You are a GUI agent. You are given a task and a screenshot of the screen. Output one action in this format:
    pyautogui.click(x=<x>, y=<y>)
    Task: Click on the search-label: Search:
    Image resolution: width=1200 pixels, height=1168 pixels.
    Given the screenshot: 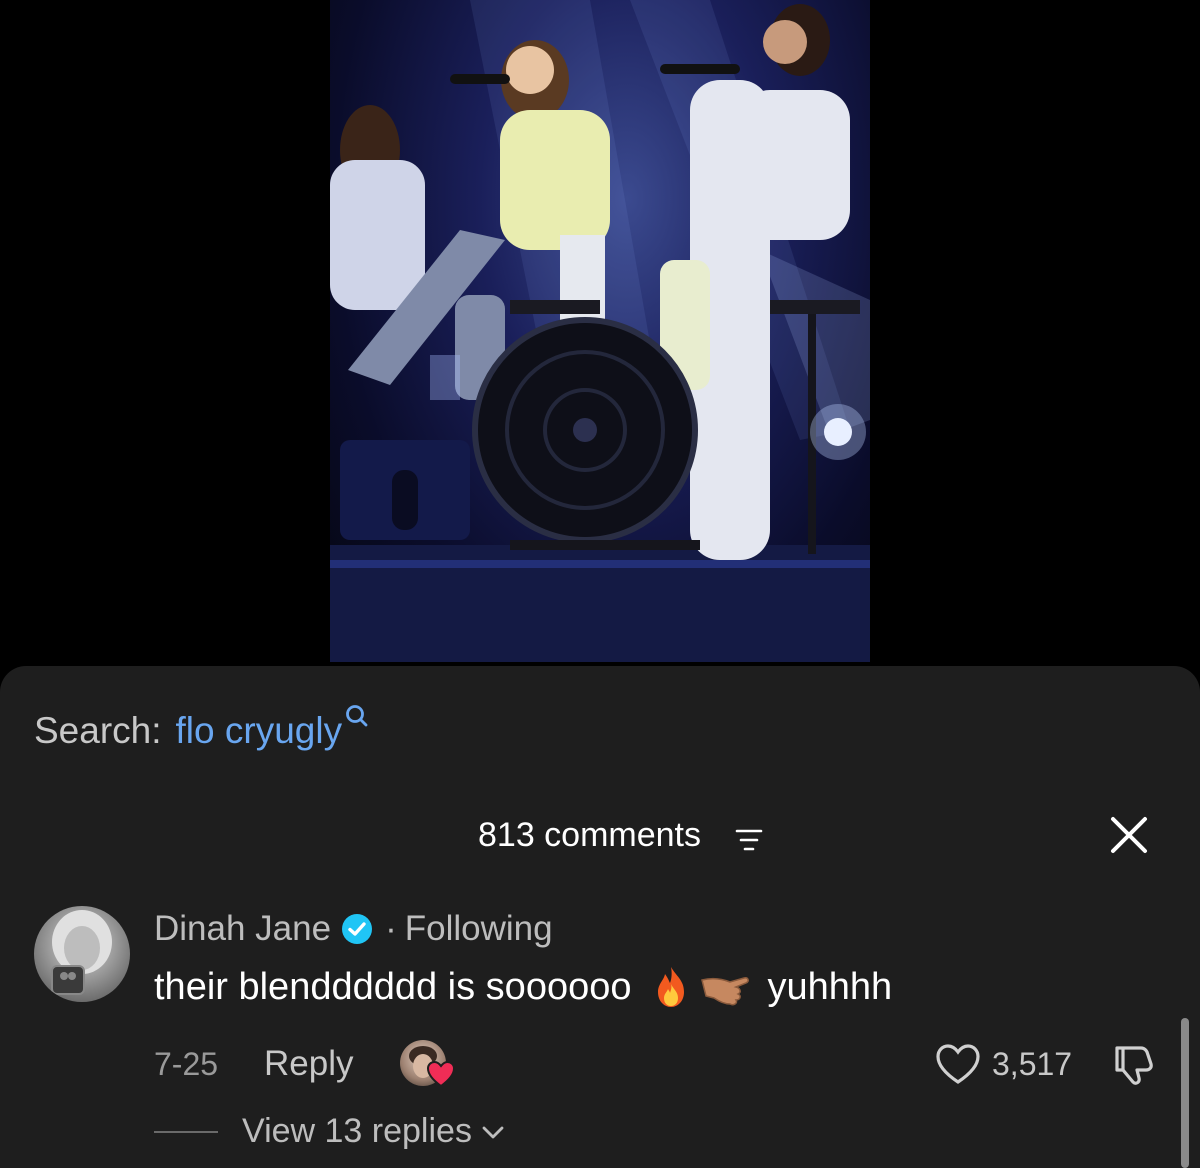 What is the action you would take?
    pyautogui.click(x=98, y=730)
    